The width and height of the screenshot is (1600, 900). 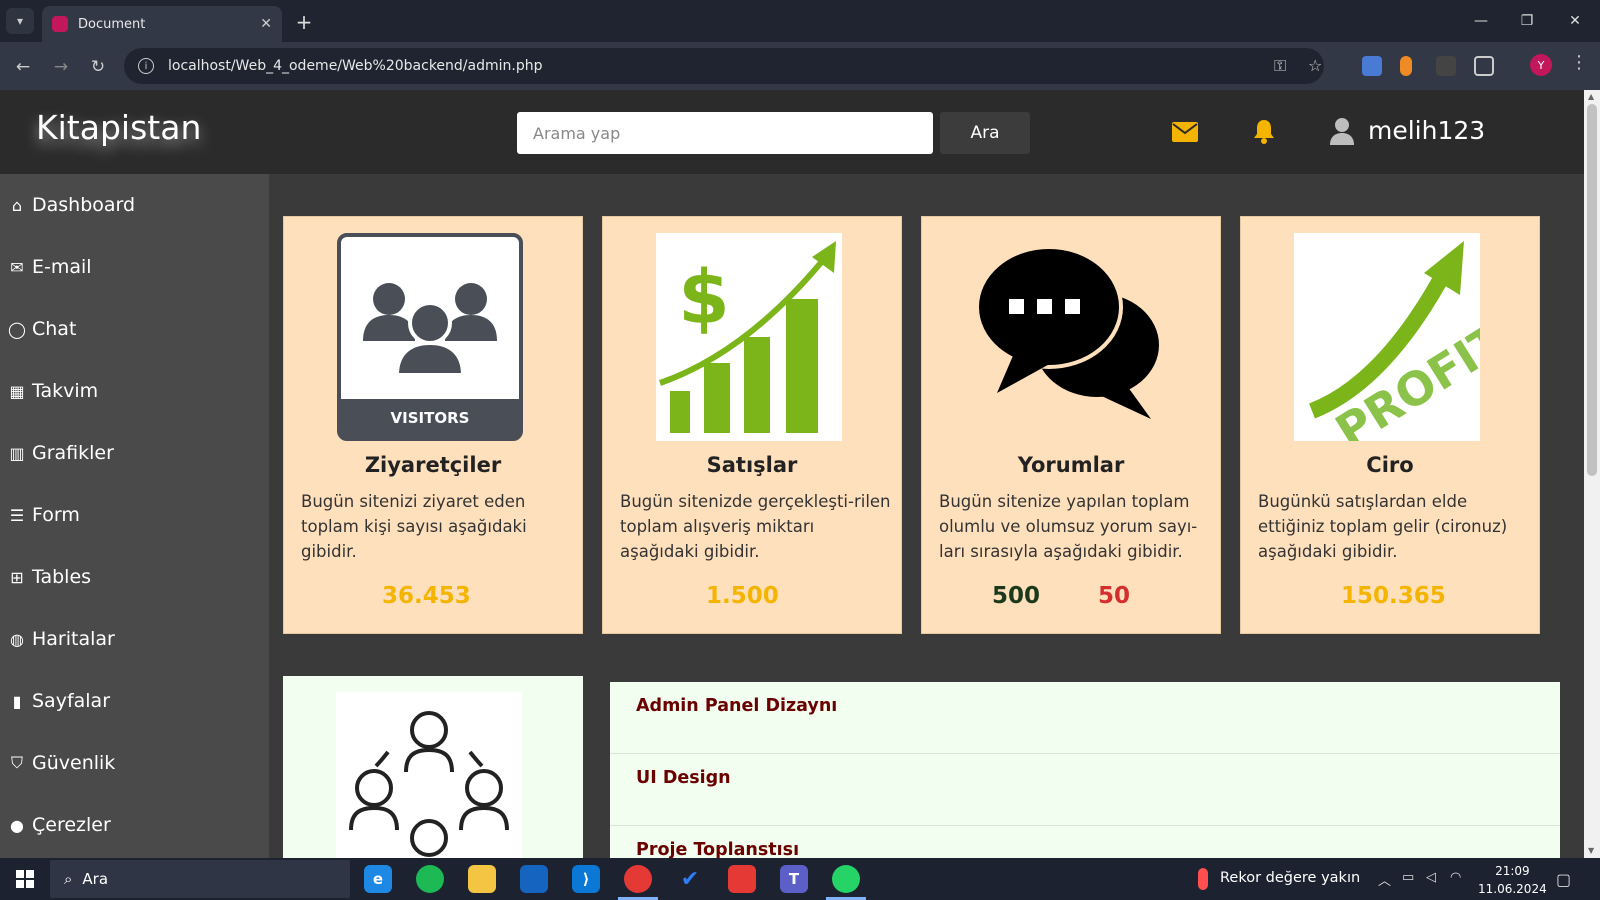 I want to click on card-title: Yorumlar, so click(x=1071, y=465).